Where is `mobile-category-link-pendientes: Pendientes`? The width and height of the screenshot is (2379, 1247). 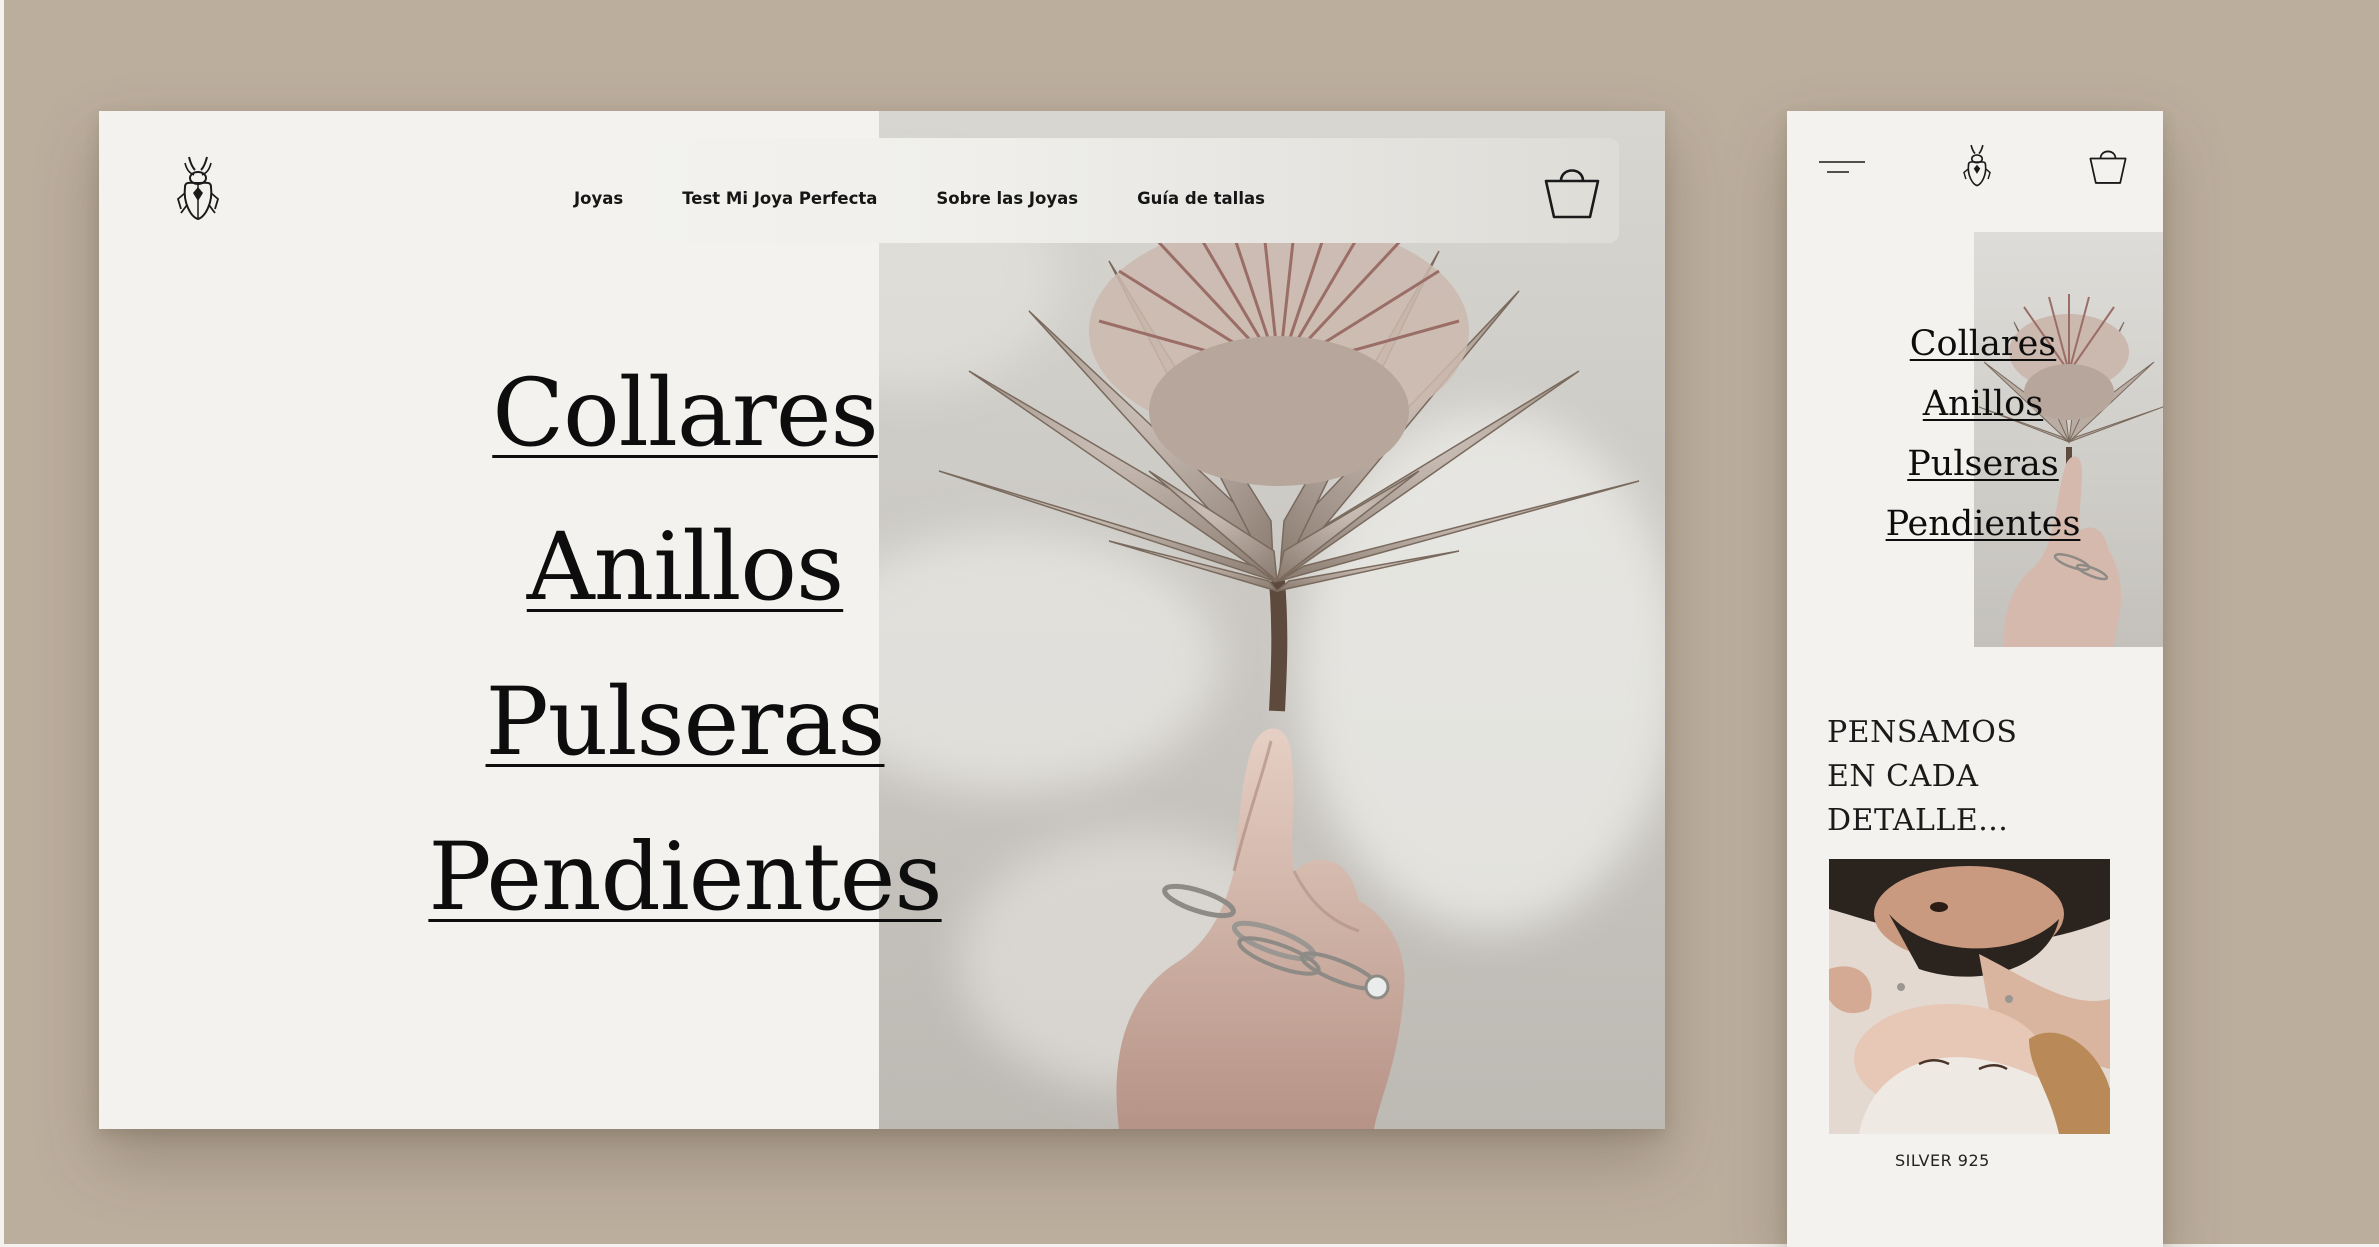
mobile-category-link-pendientes: Pendientes is located at coordinates (1983, 524).